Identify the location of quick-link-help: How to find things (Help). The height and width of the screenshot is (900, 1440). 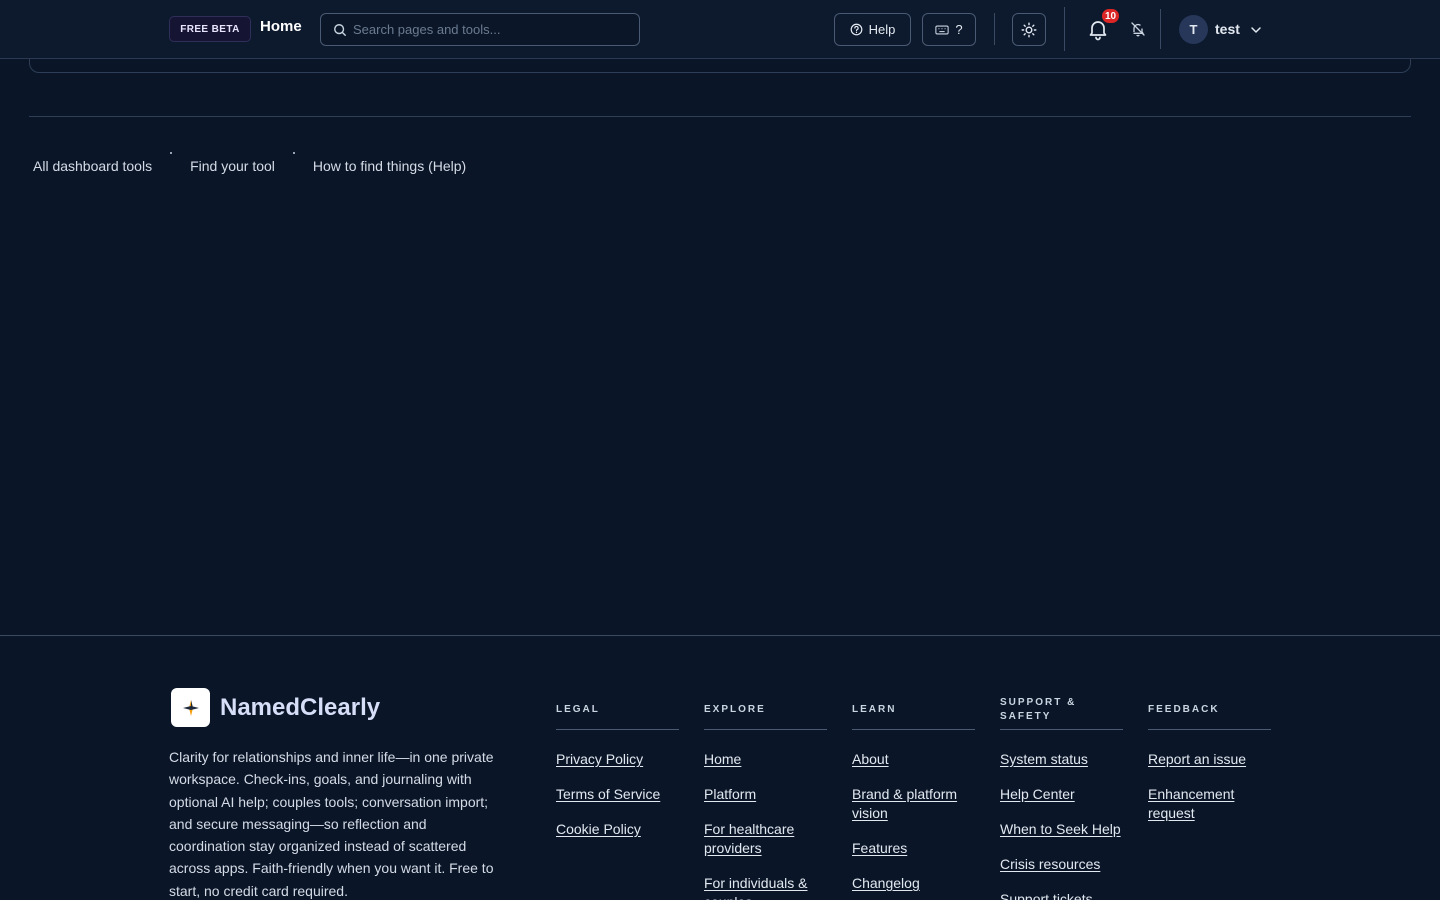
(389, 166).